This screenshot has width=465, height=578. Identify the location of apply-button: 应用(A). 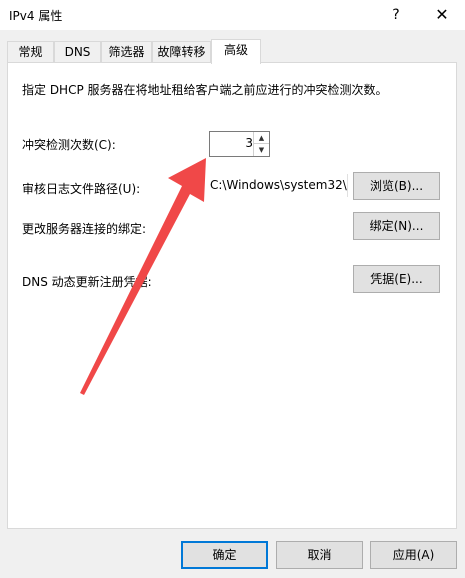
(413, 555).